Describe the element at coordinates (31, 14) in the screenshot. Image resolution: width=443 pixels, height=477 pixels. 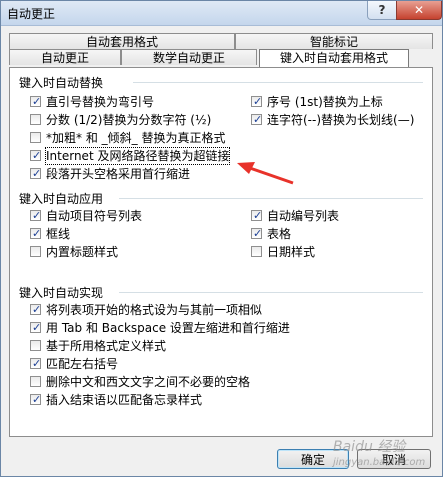
I see `window-title: 自动更正` at that location.